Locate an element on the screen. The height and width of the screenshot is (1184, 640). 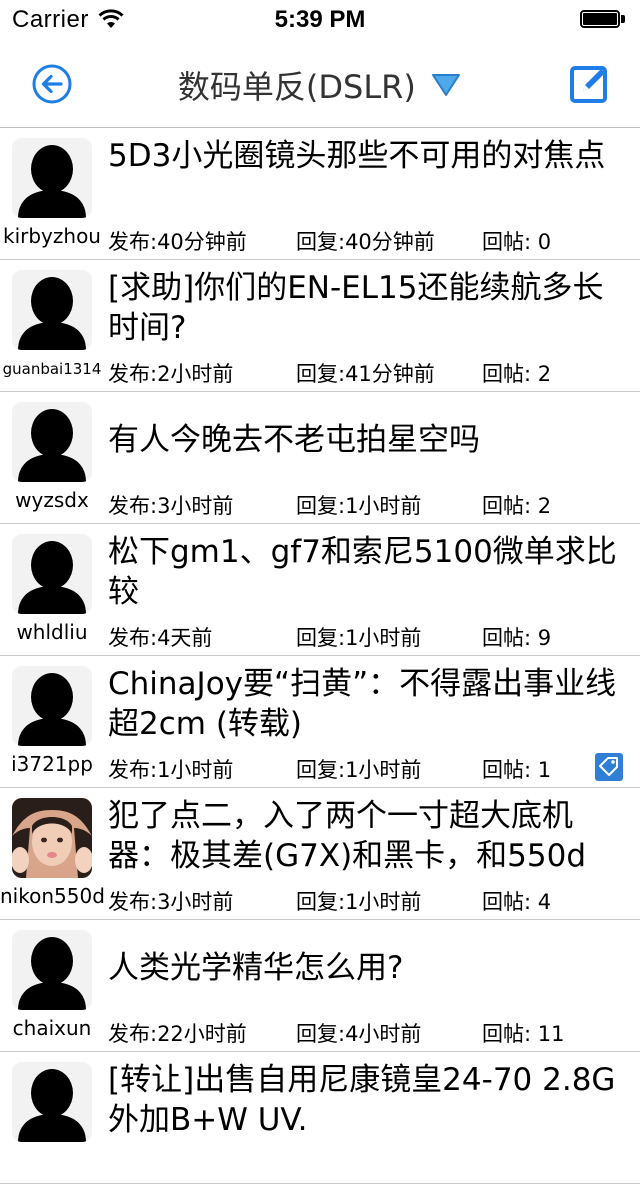
user-photo is located at coordinates (52, 838).